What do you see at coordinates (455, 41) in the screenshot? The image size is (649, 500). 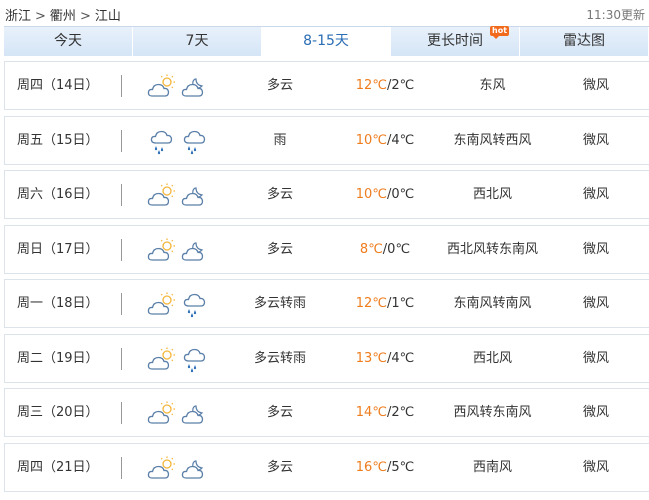 I see `tab-longer-term: 更长时间 hot` at bounding box center [455, 41].